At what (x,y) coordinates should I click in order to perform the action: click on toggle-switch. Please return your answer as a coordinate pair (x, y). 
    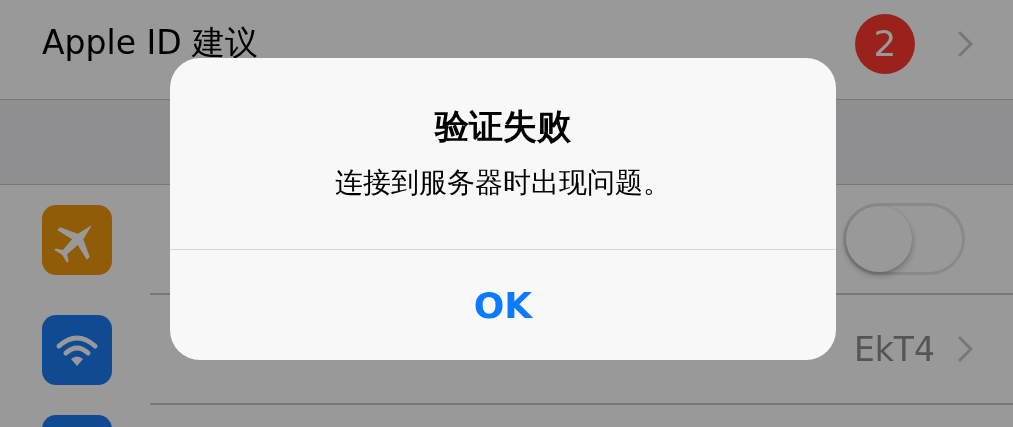
    Looking at the image, I should click on (904, 239).